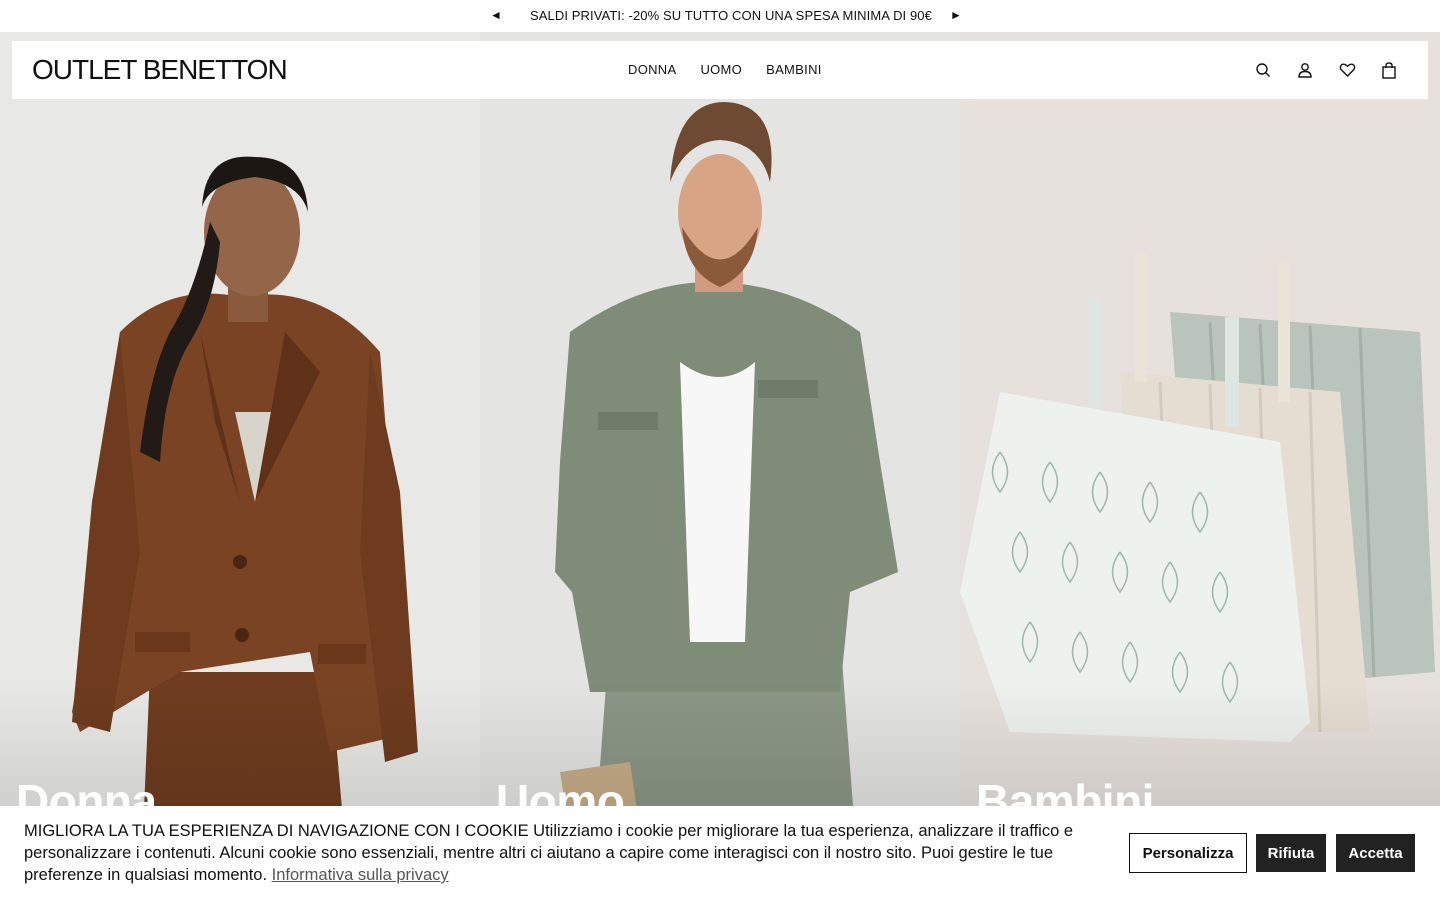 This screenshot has width=1440, height=900. What do you see at coordinates (1263, 70) in the screenshot?
I see `search-icon` at bounding box center [1263, 70].